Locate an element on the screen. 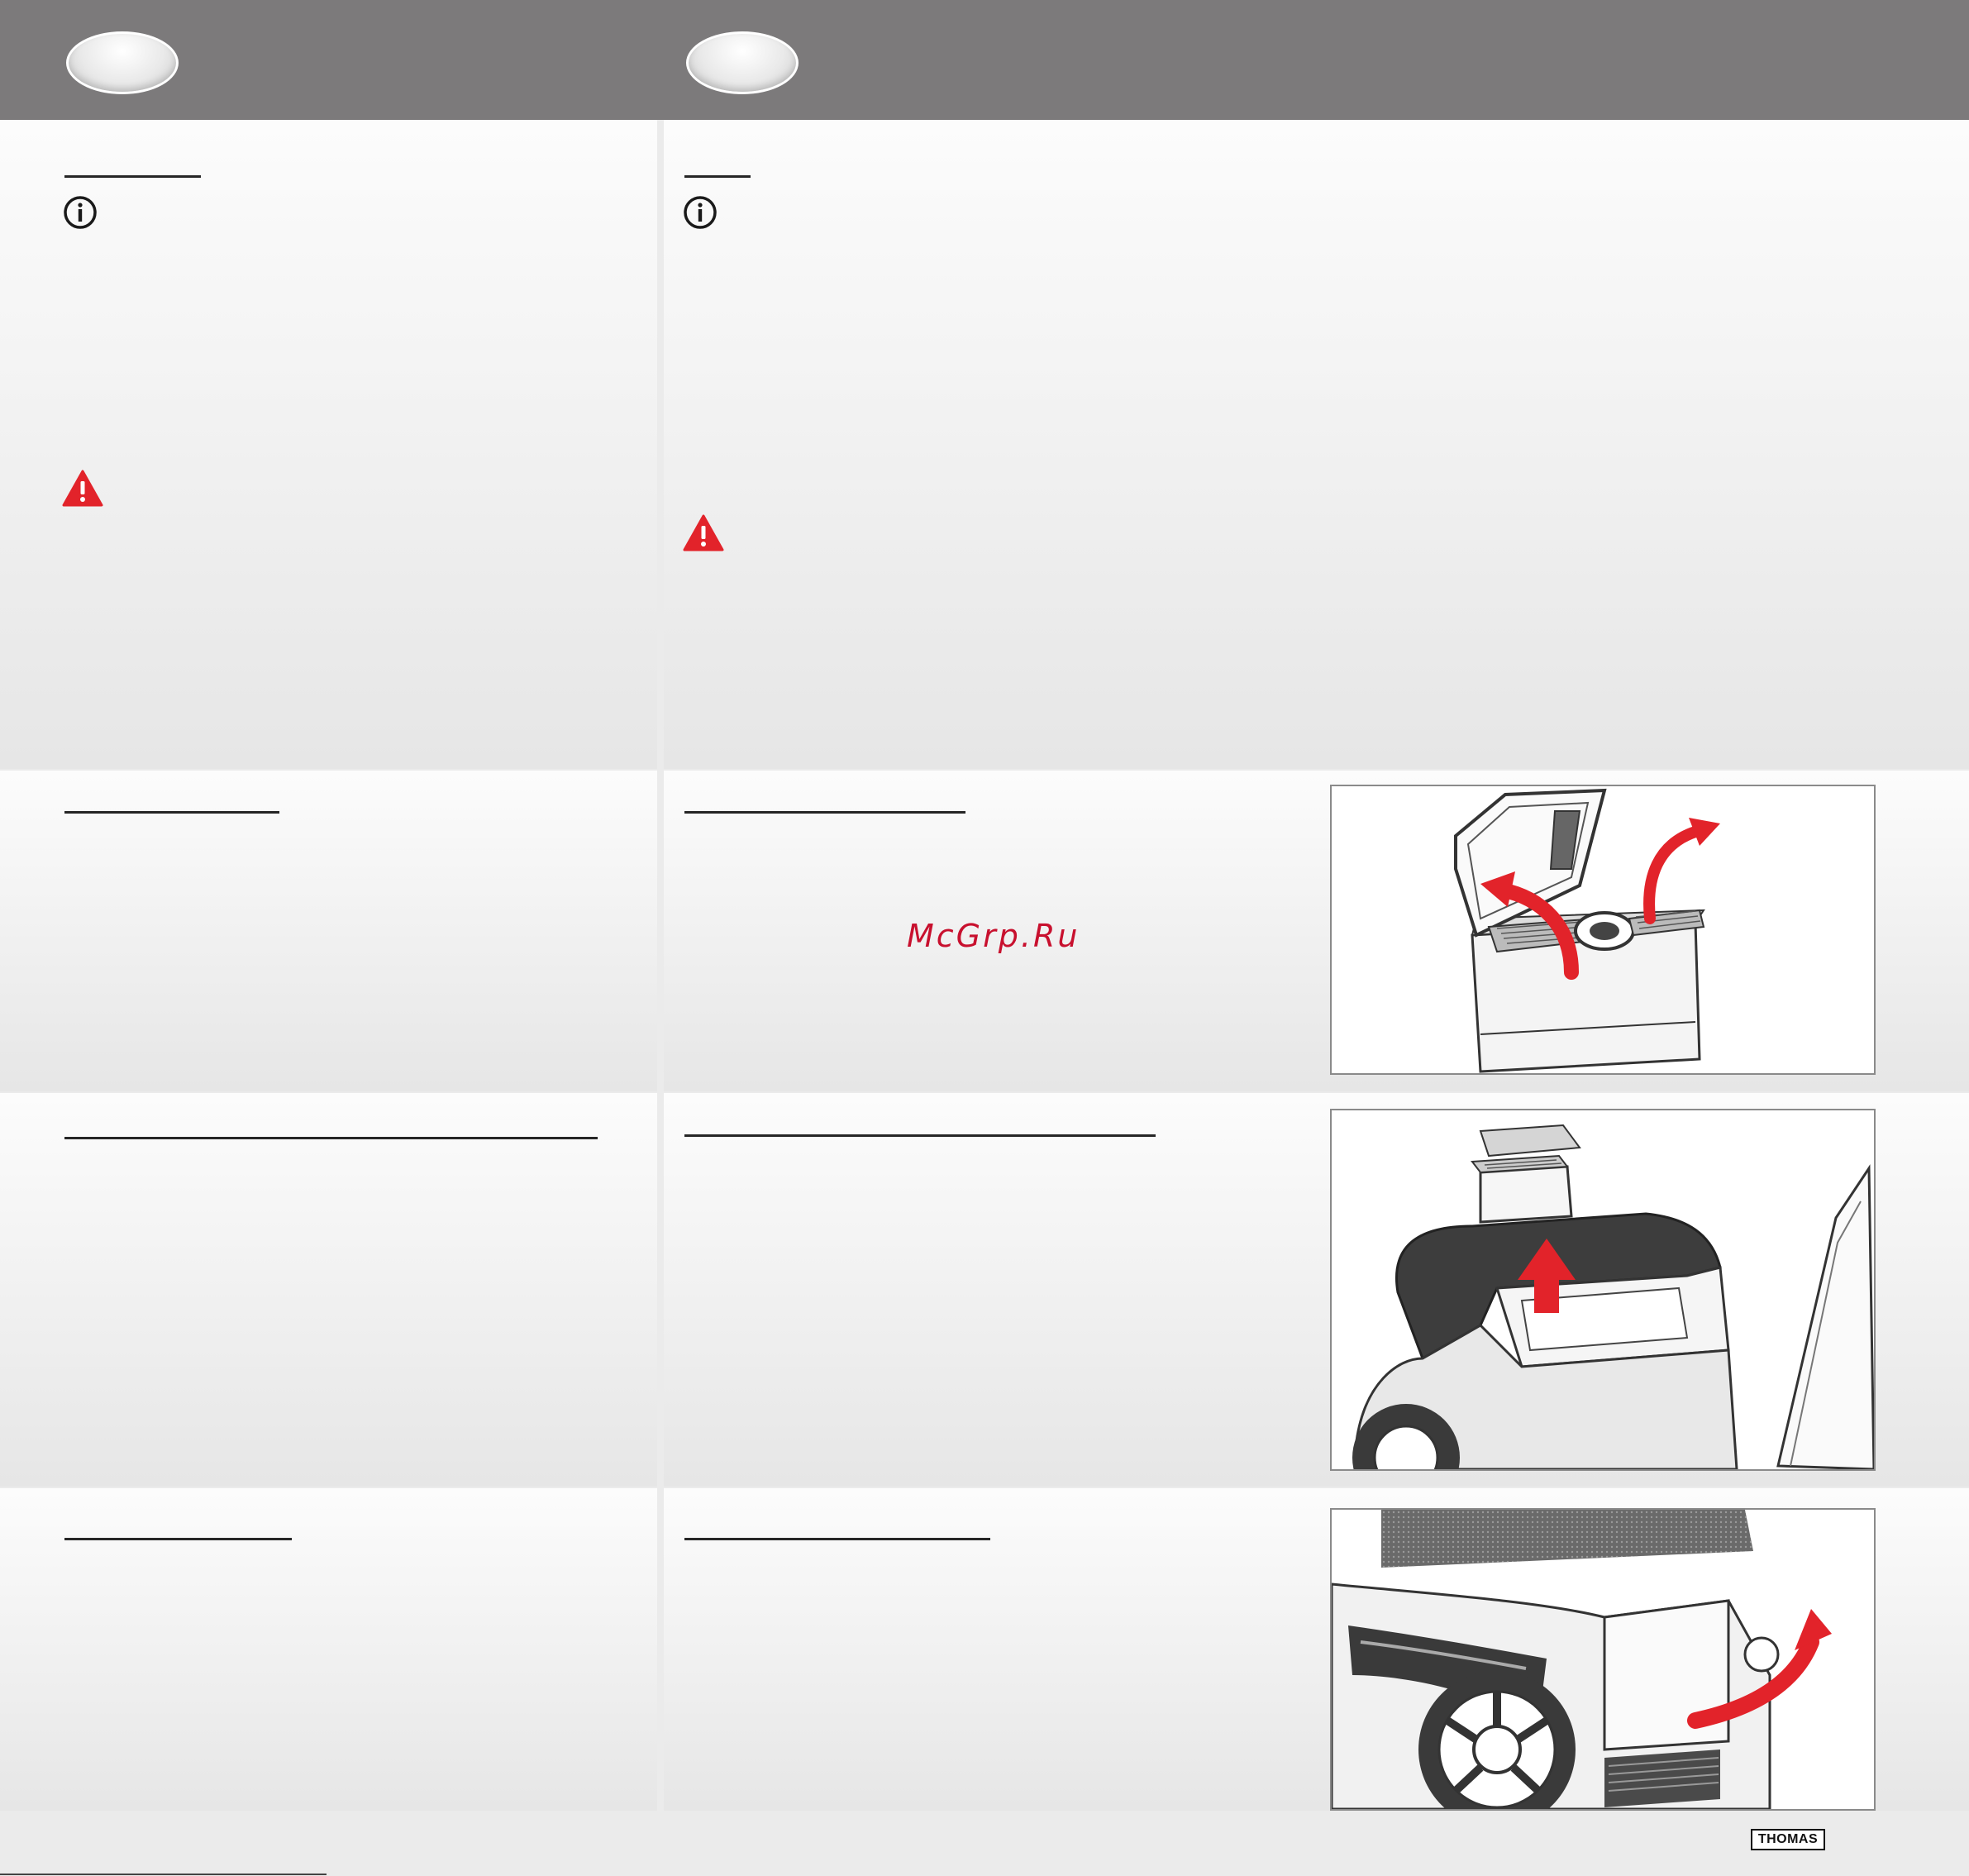 The height and width of the screenshot is (1876, 1969). brand-logo: THOMAS is located at coordinates (1788, 1839).